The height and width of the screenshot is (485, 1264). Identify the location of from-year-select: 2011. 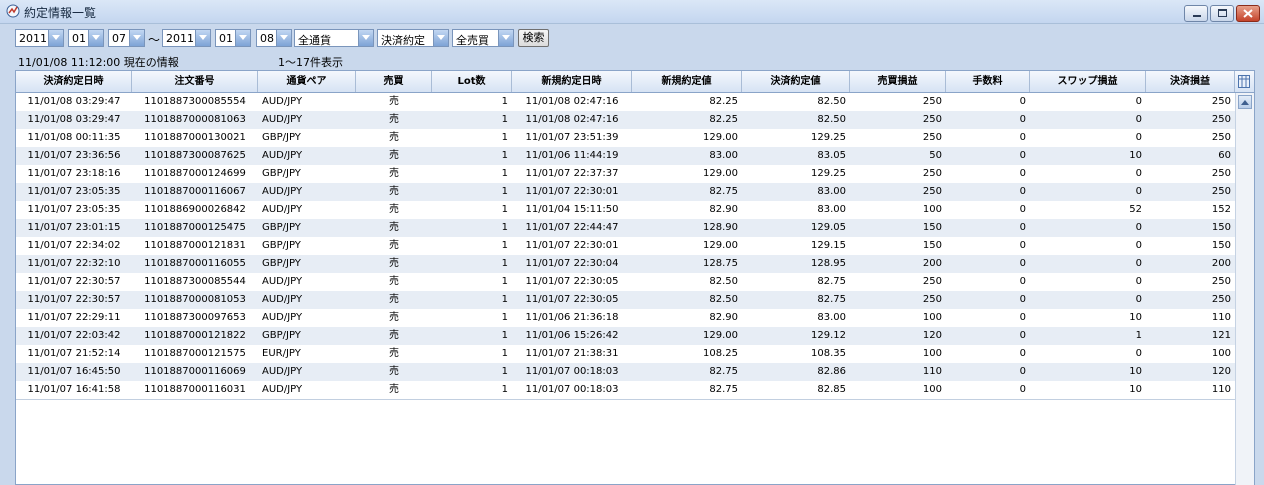
(39, 38).